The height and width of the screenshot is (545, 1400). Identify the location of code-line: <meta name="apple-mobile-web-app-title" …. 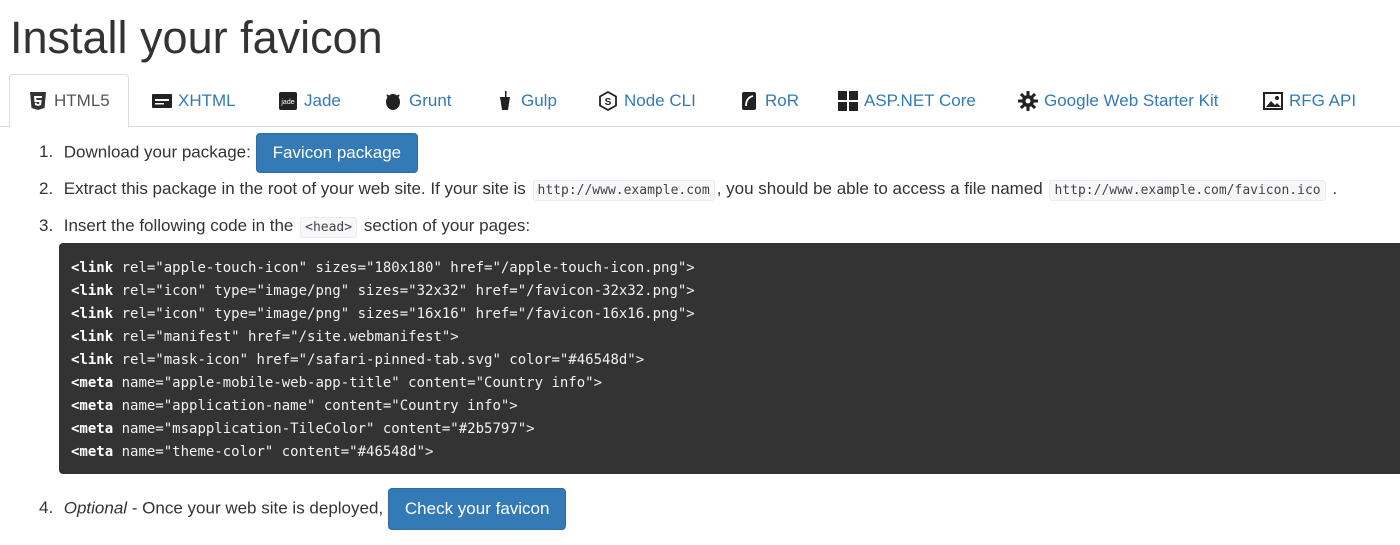
(337, 383).